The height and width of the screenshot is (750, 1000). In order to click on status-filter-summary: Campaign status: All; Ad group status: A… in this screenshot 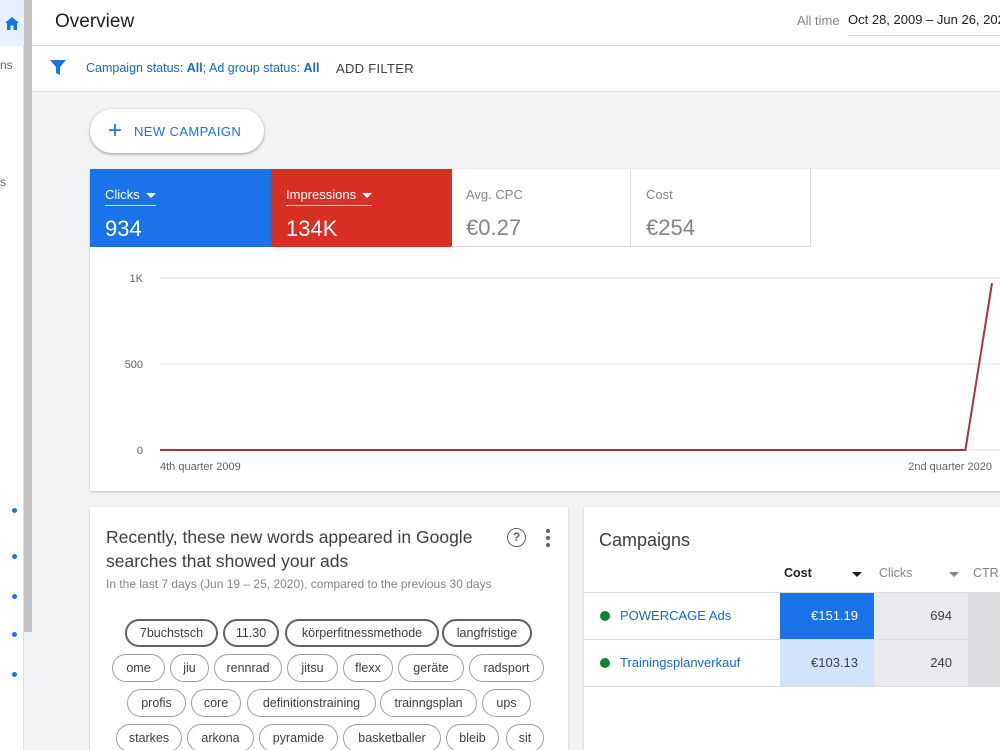, I will do `click(203, 68)`.